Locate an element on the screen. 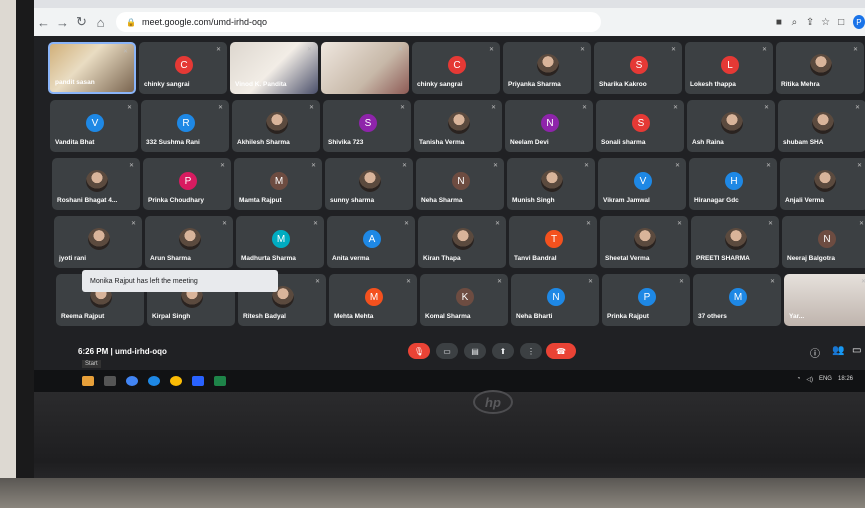  participant-tile: ✕ Ash Raina is located at coordinates (731, 126).